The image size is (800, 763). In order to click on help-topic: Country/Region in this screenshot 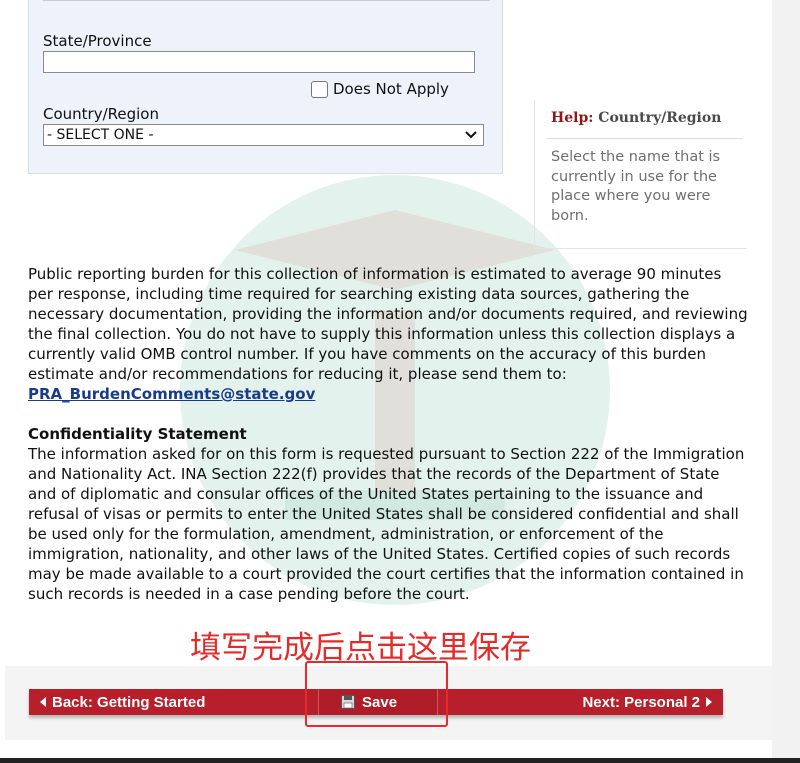, I will do `click(660, 118)`.